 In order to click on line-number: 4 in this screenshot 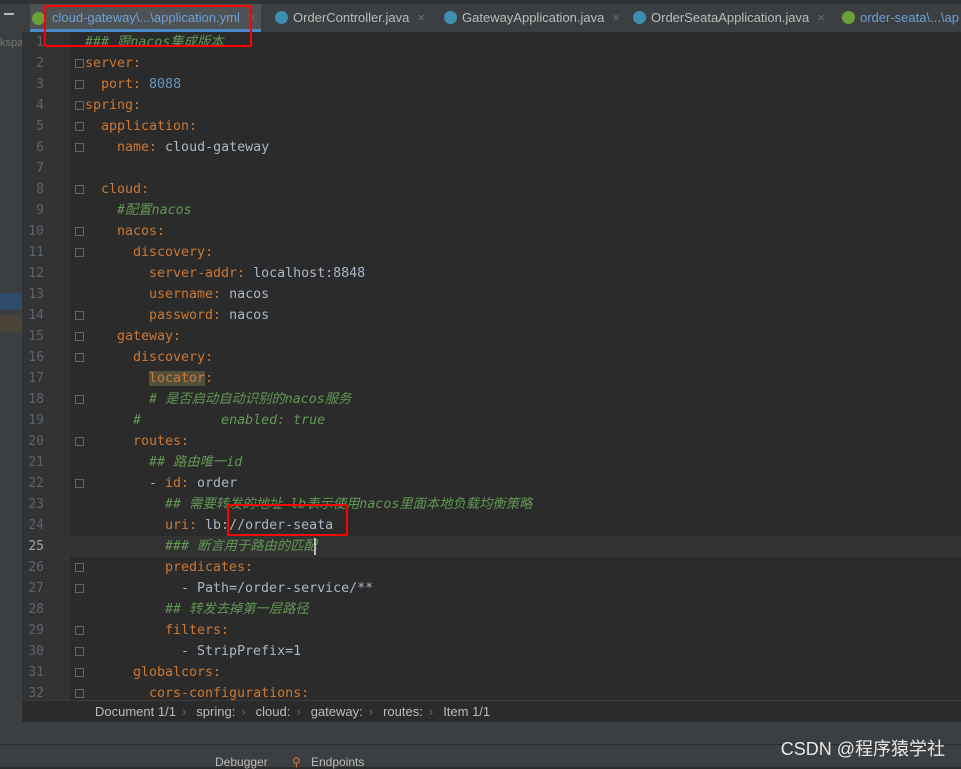, I will do `click(40, 105)`.